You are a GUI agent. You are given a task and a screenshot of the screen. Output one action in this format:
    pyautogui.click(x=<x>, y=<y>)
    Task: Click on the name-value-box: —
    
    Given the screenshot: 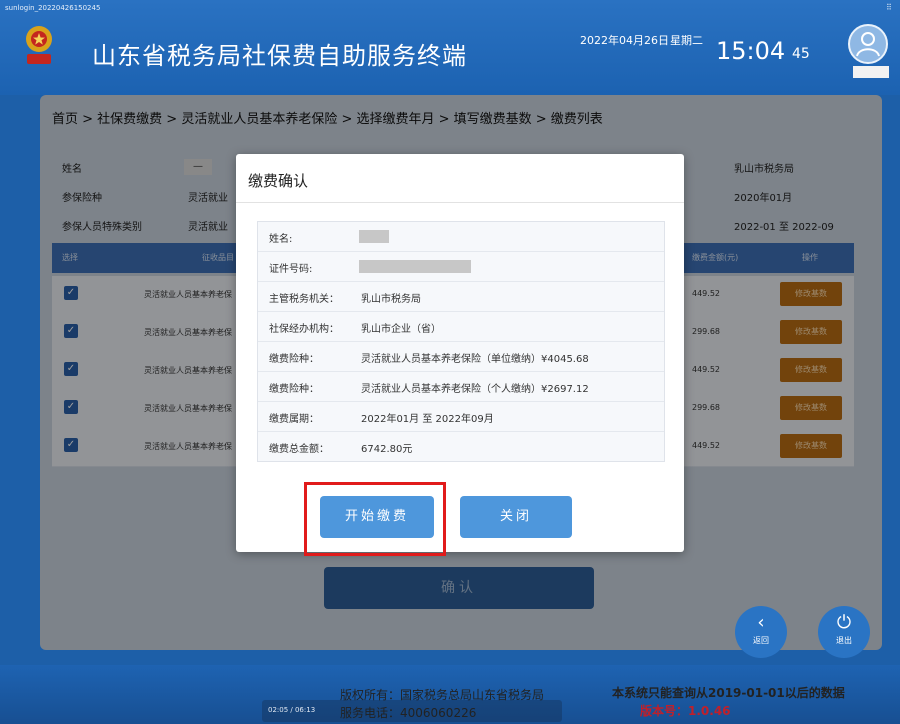 What is the action you would take?
    pyautogui.click(x=198, y=167)
    